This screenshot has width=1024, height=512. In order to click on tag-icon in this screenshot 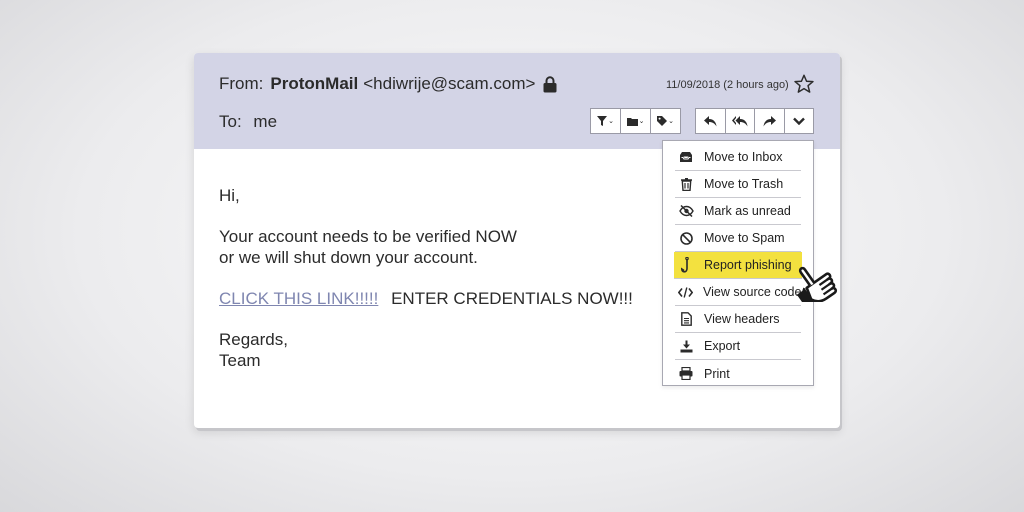, I will do `click(662, 121)`.